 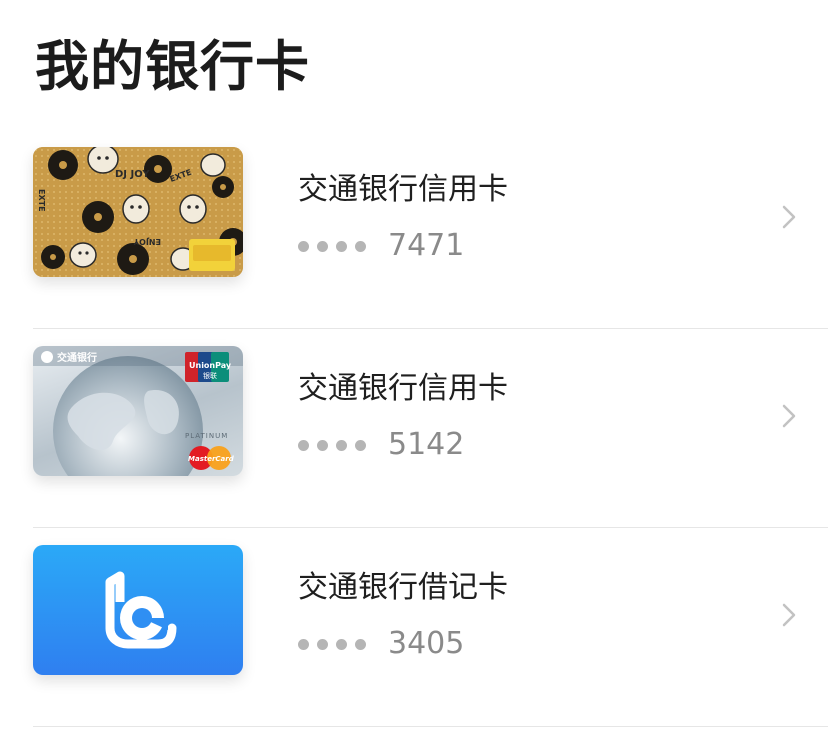 I want to click on globe-illustration: 交通银行 UnionPay 银联 PLATINUM MasterCard, so click(x=138, y=411).